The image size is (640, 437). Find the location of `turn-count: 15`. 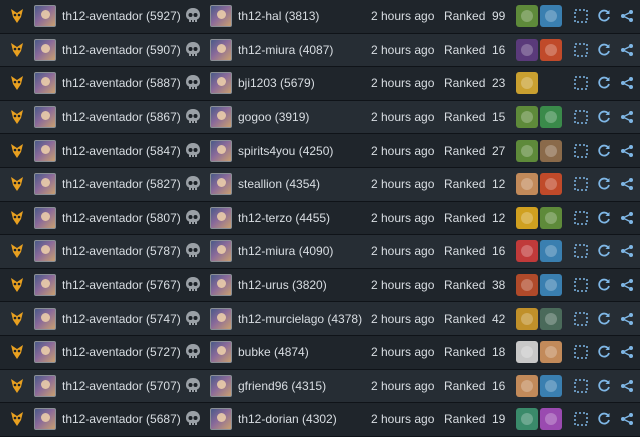

turn-count: 15 is located at coordinates (499, 117).